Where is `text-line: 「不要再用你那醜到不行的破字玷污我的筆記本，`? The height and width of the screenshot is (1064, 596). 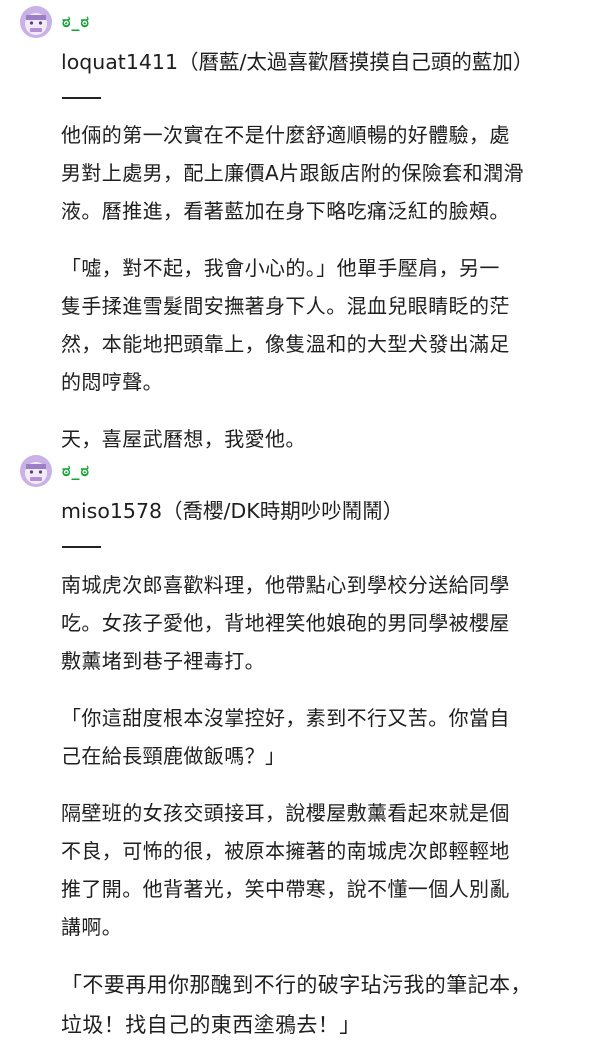 text-line: 「不要再用你那醜到不行的破字玷污我的筆記本， is located at coordinates (296, 985).